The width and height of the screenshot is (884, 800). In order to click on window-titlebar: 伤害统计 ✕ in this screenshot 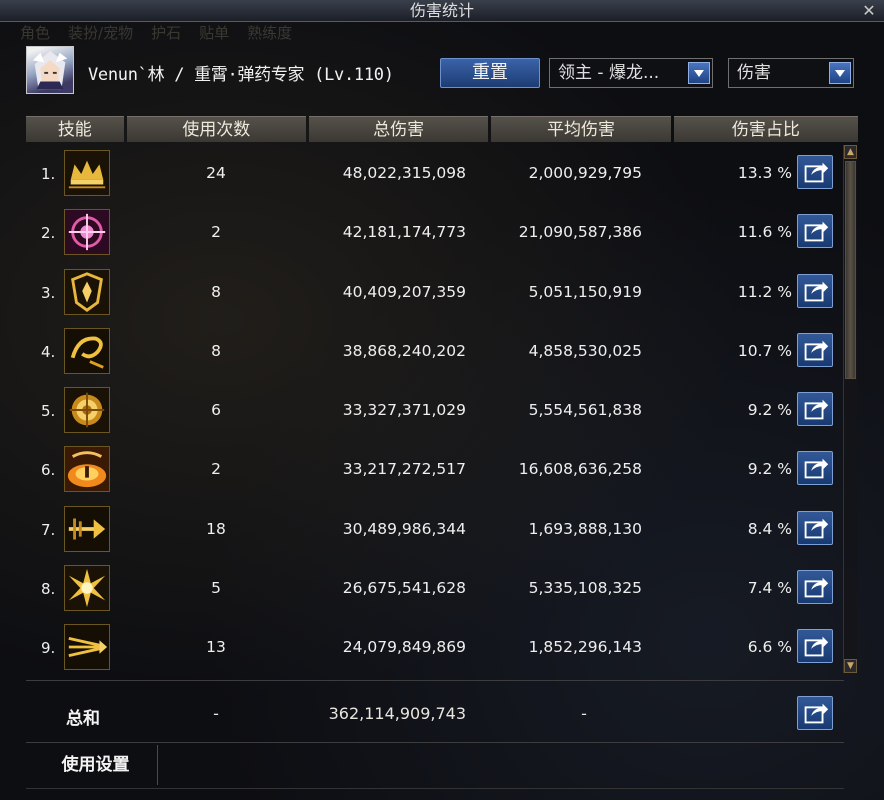, I will do `click(442, 11)`.